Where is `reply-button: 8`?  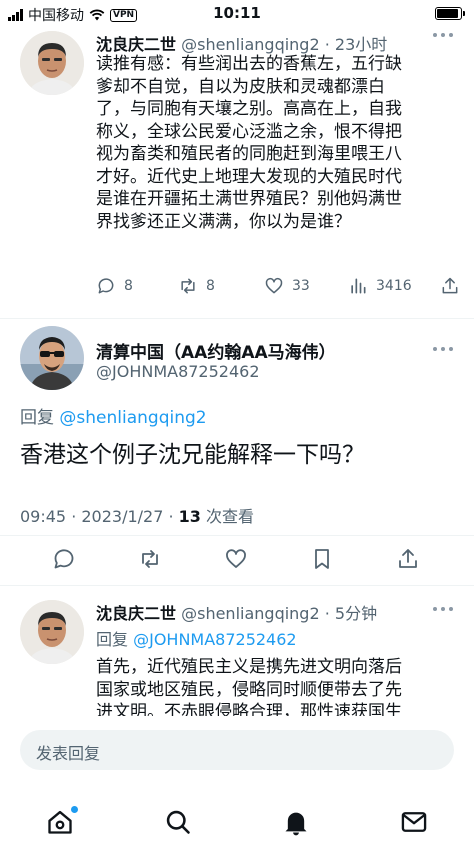 reply-button: 8 is located at coordinates (114, 286).